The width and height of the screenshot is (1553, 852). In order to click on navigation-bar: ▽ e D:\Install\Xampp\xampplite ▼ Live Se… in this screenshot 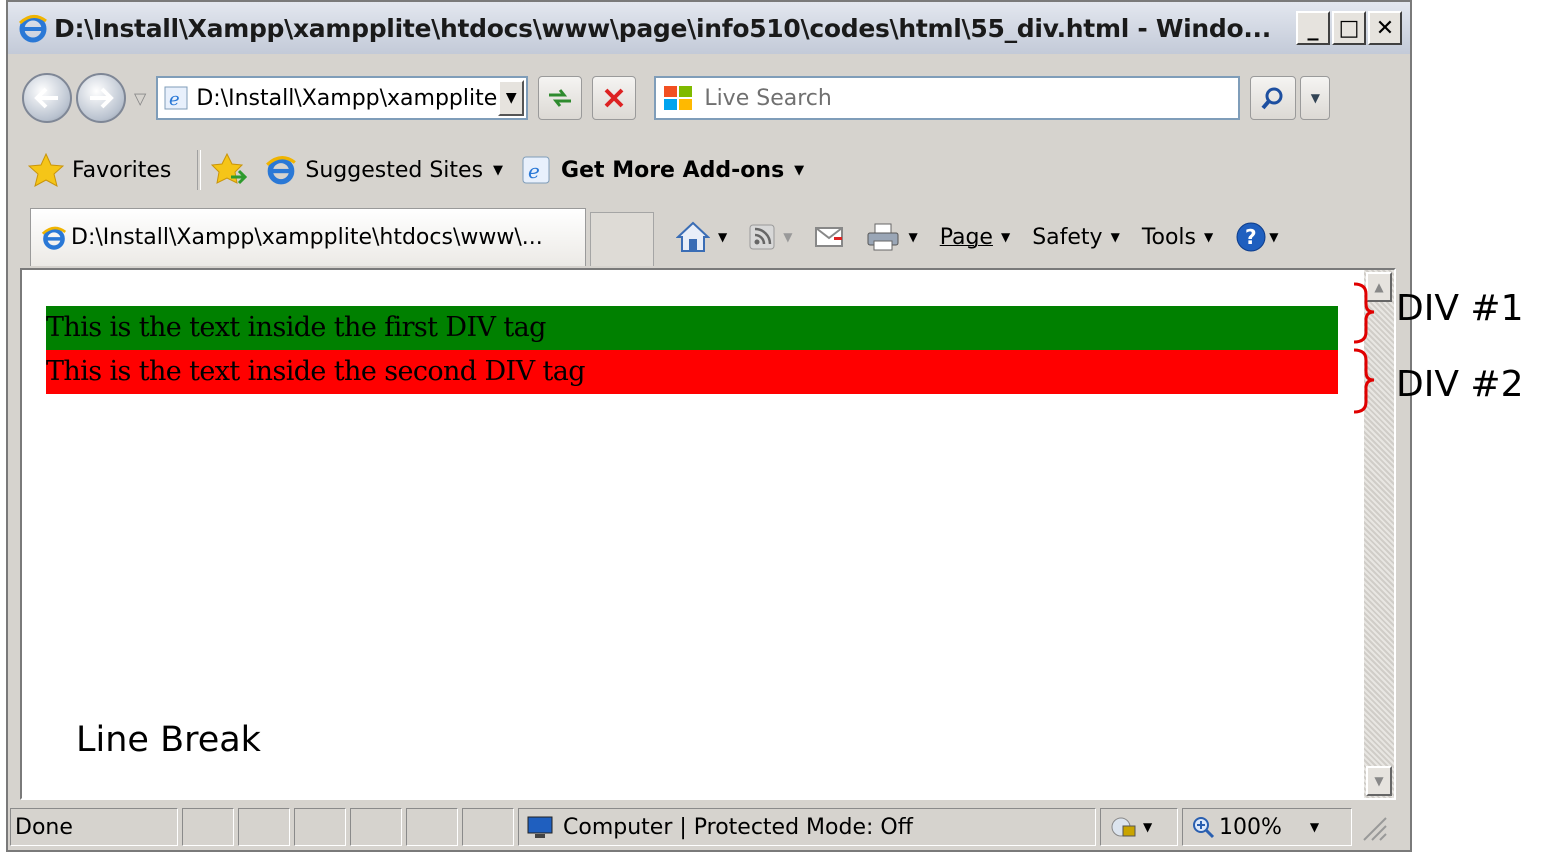, I will do `click(709, 98)`.